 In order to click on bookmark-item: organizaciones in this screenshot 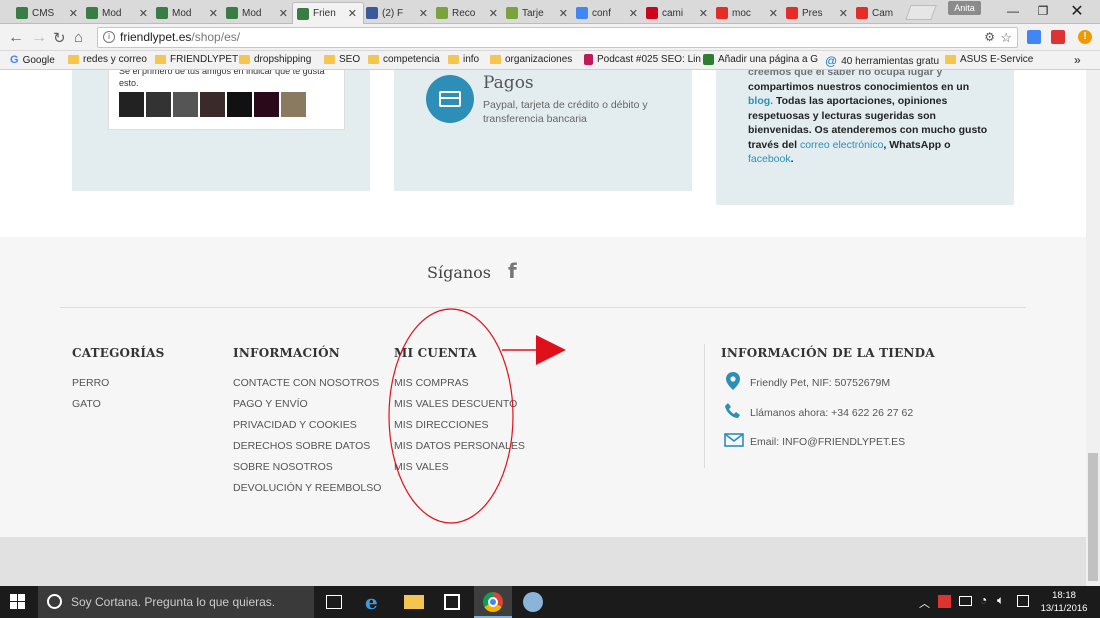, I will do `click(531, 59)`.